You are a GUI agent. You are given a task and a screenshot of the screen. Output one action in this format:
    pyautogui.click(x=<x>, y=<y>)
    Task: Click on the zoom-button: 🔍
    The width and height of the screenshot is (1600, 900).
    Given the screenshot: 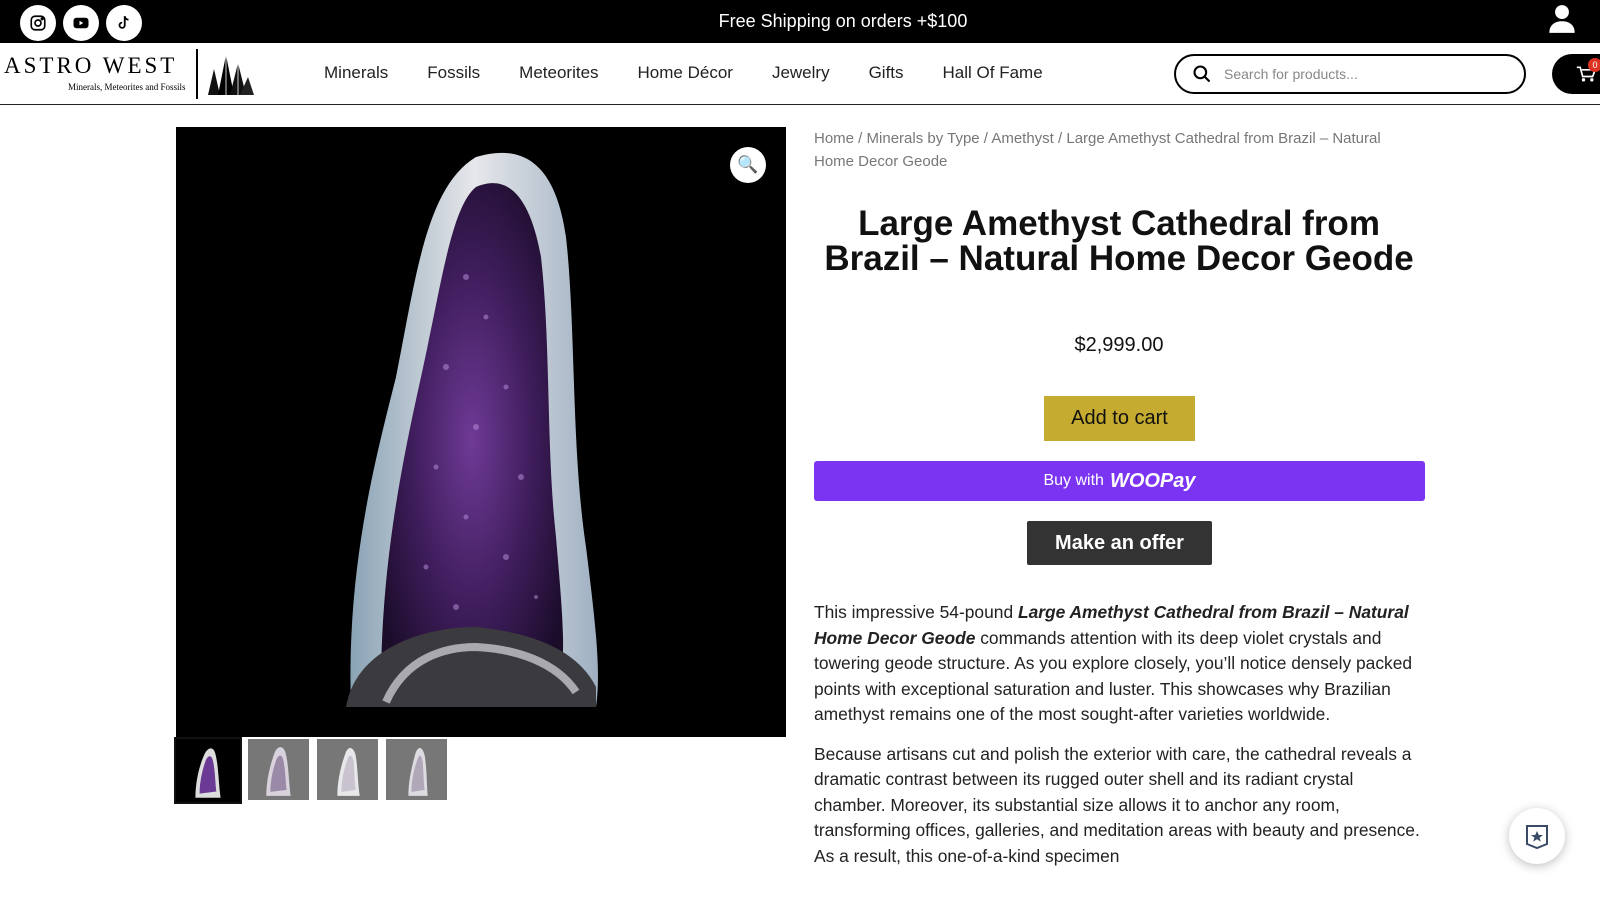 What is the action you would take?
    pyautogui.click(x=748, y=165)
    